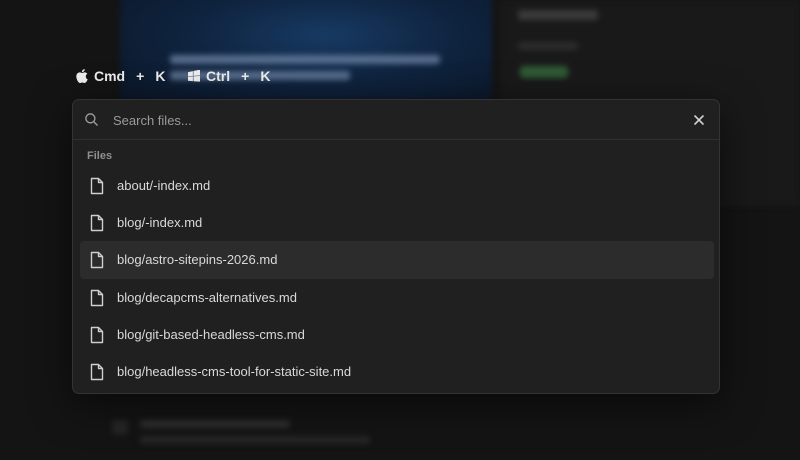 This screenshot has height=460, width=800. I want to click on windows-shortcut-hint: Ctrl + K, so click(229, 76).